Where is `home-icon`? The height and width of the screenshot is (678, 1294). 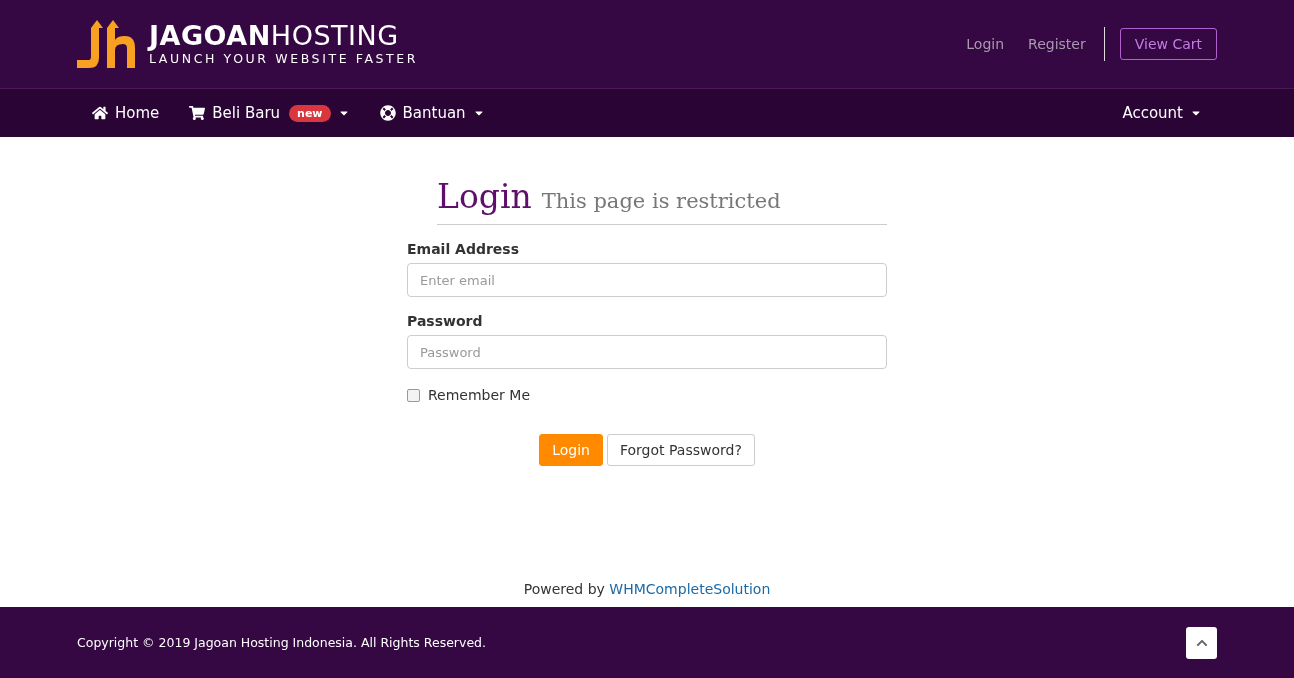 home-icon is located at coordinates (100, 113).